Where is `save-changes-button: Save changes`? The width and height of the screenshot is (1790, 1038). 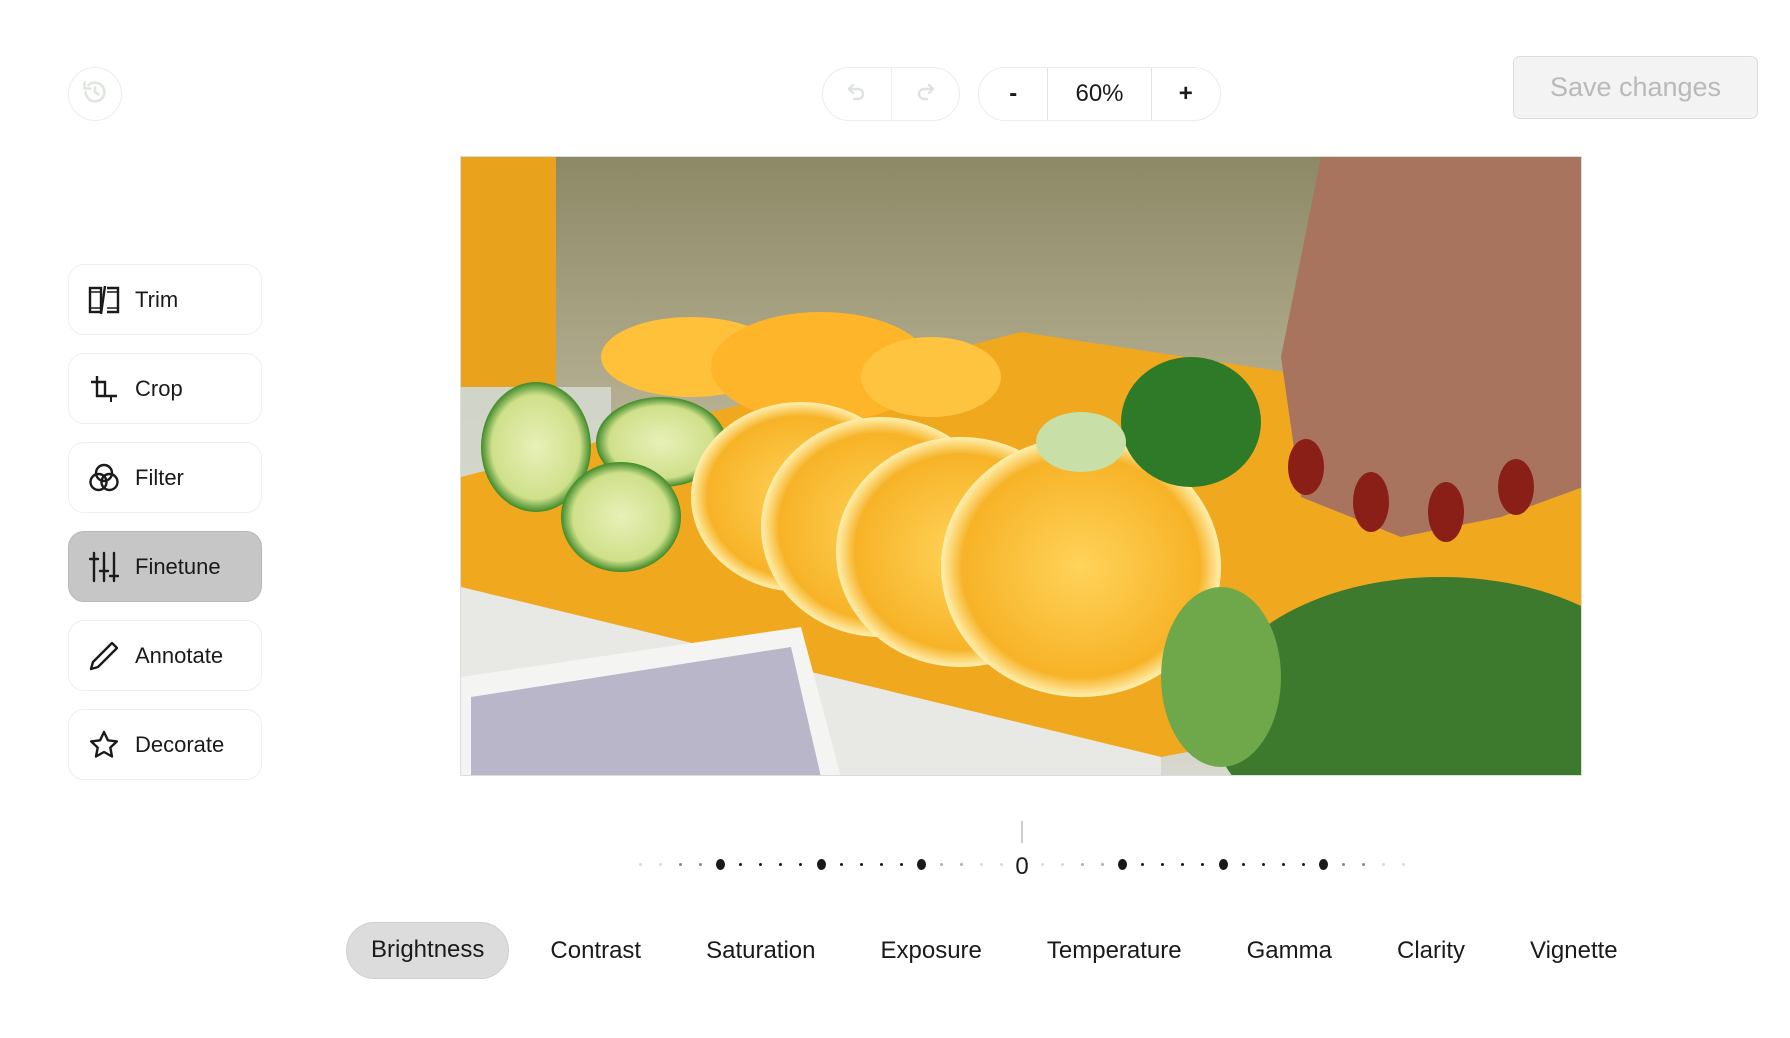
save-changes-button: Save changes is located at coordinates (1635, 87).